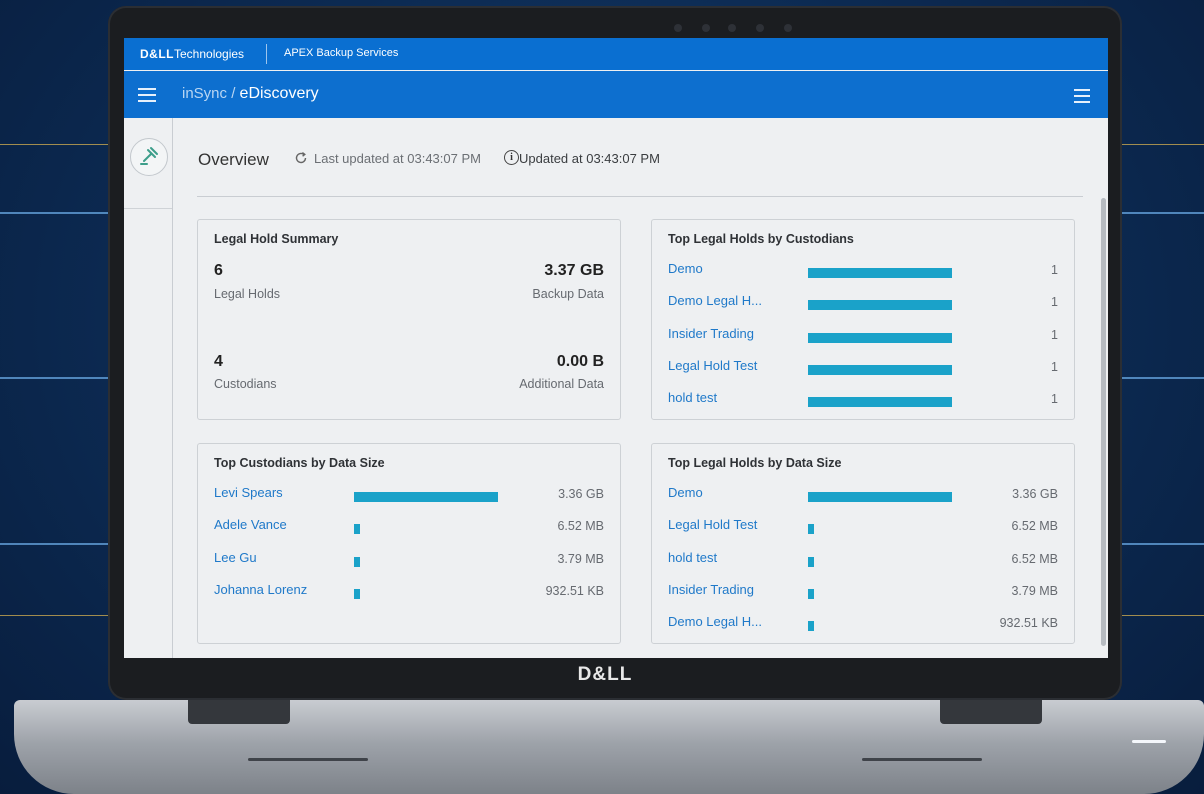  I want to click on additional-data-label: Additional Data, so click(561, 384).